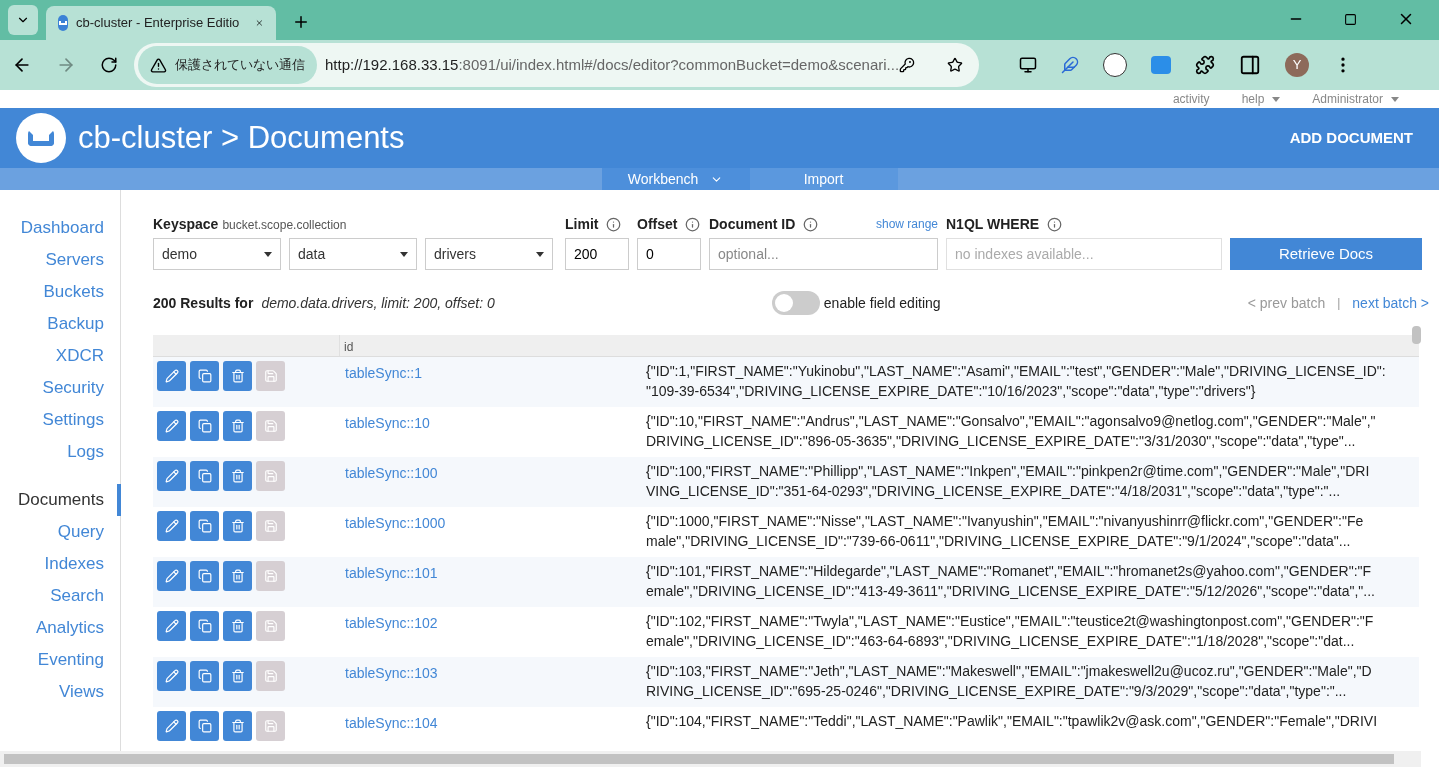 Image resolution: width=1439 pixels, height=767 pixels. Describe the element at coordinates (493, 482) in the screenshot. I see `document-id-link: tableSync::100` at that location.